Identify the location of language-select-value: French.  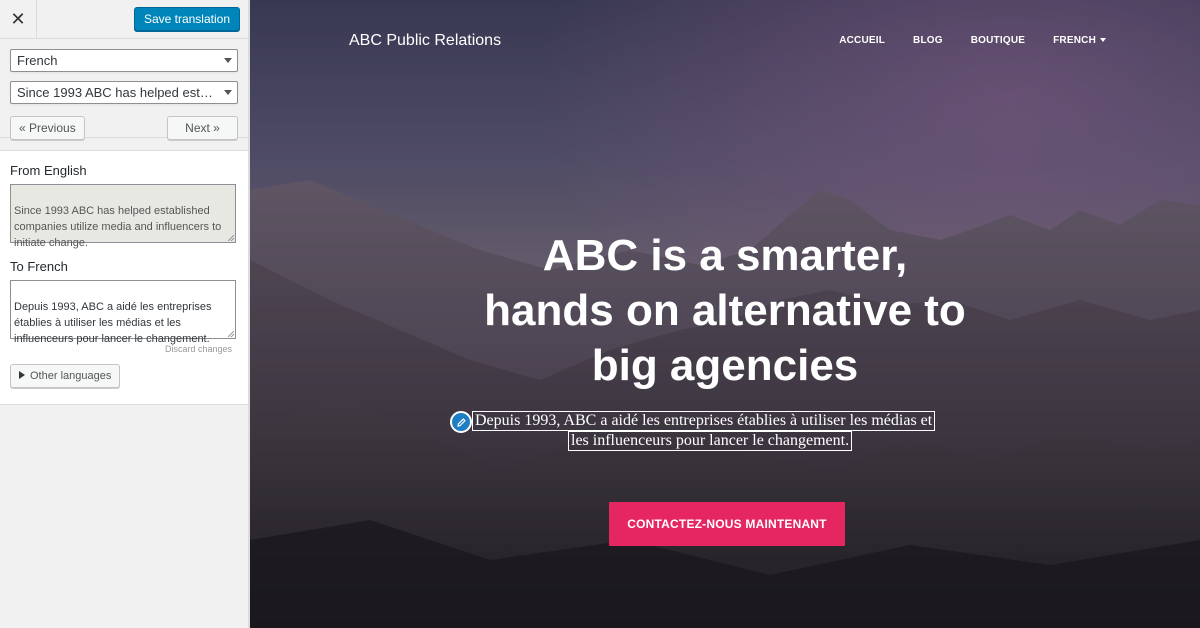
(37, 60).